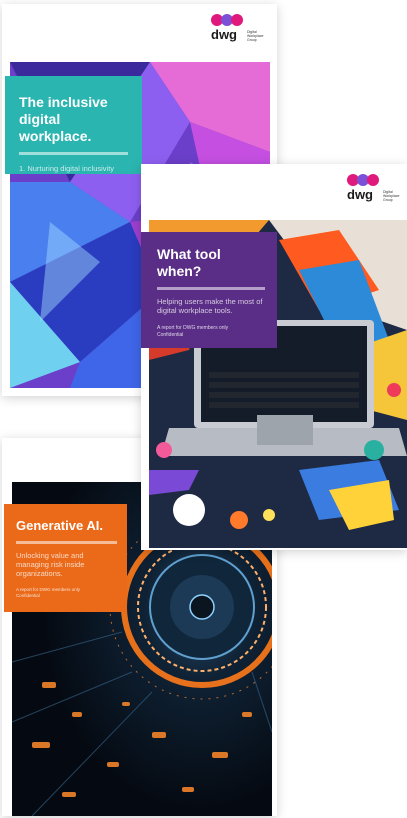 This screenshot has width=407, height=818. What do you see at coordinates (67, 169) in the screenshot?
I see `cover-subtitle: 1. Nurturing digital inclusivity` at bounding box center [67, 169].